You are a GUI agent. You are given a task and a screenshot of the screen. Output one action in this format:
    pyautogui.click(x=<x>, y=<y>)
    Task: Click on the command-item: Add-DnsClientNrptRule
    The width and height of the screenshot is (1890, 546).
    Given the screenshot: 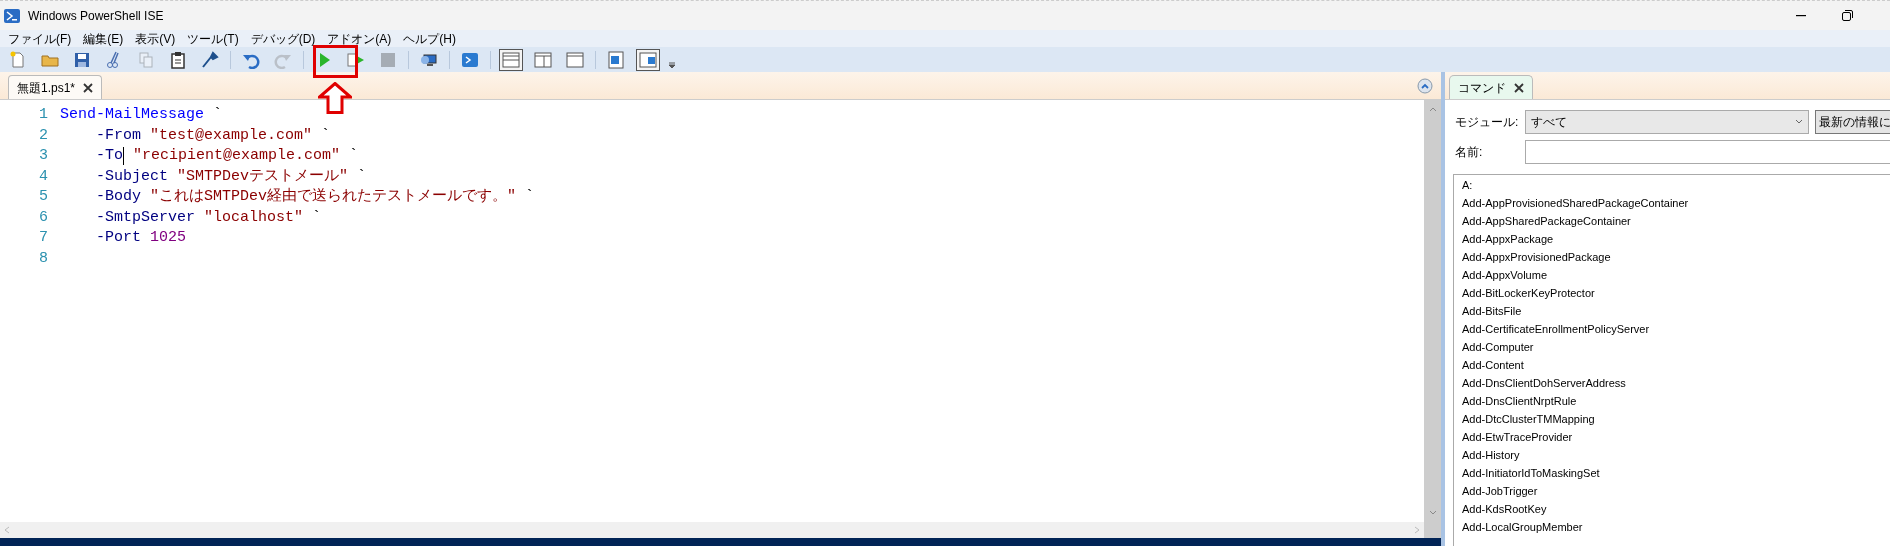 What is the action you would take?
    pyautogui.click(x=1676, y=401)
    